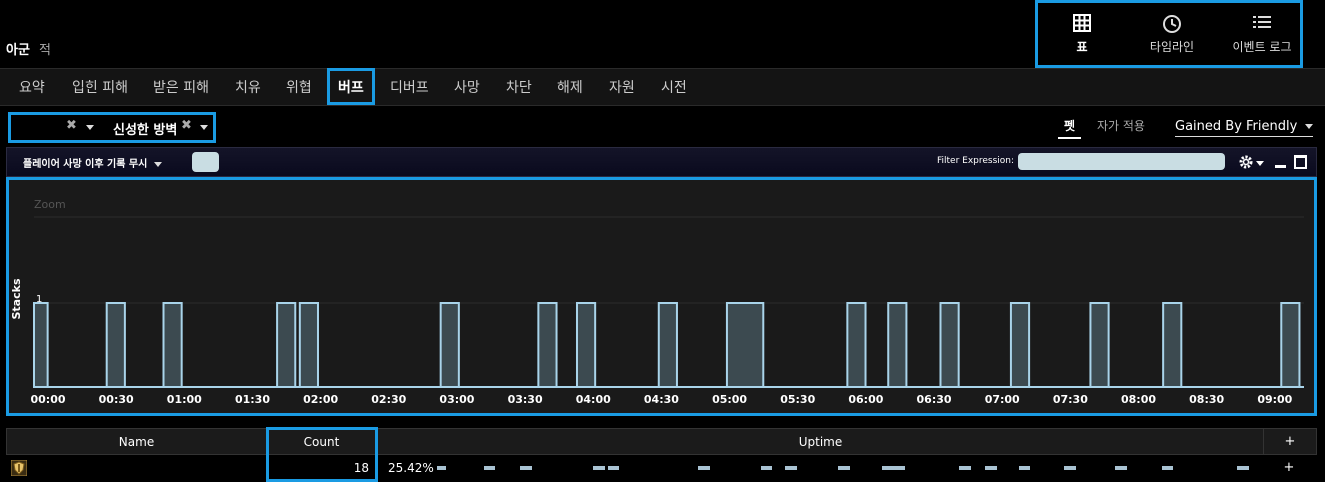 Image resolution: width=1325 pixels, height=482 pixels. I want to click on col-name: Name, so click(136, 442).